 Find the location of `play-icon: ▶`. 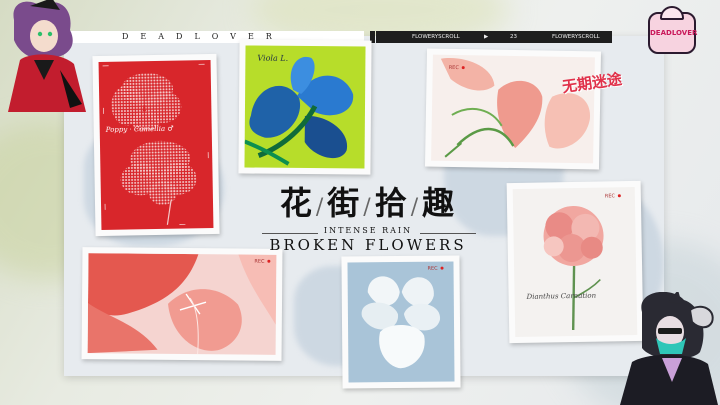

play-icon: ▶ is located at coordinates (486, 37).